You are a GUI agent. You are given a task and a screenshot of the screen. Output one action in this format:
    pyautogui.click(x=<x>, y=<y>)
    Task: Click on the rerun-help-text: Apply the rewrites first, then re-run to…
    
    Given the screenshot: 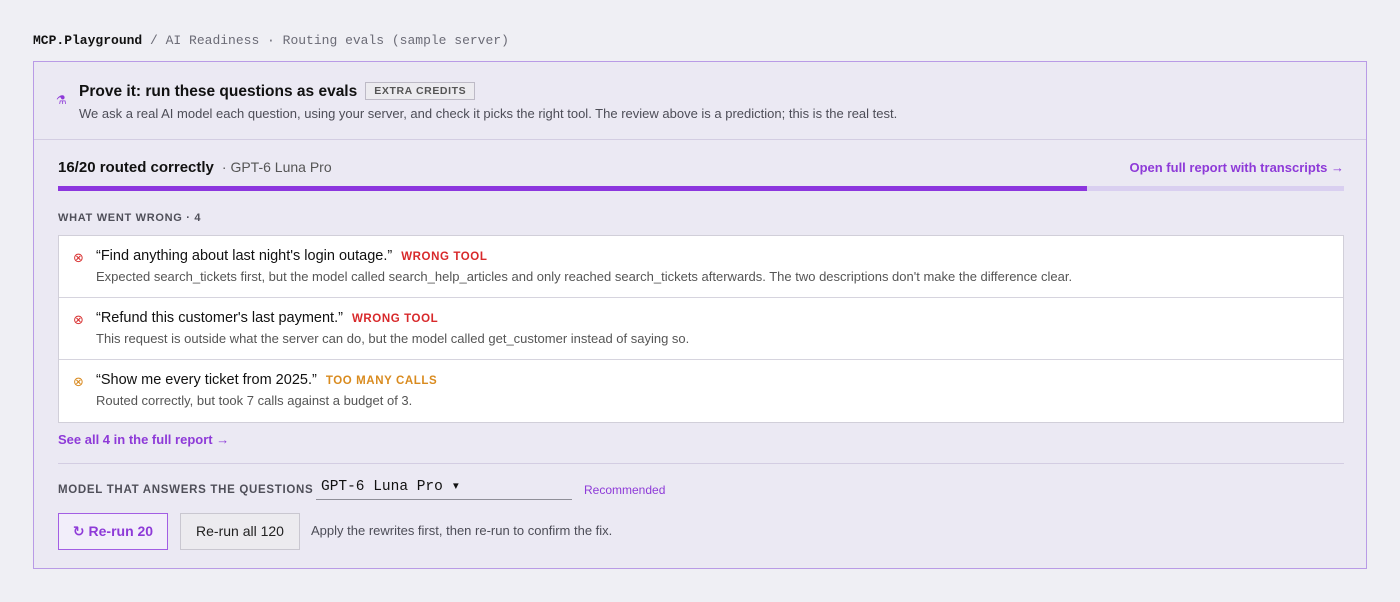 What is the action you would take?
    pyautogui.click(x=462, y=530)
    